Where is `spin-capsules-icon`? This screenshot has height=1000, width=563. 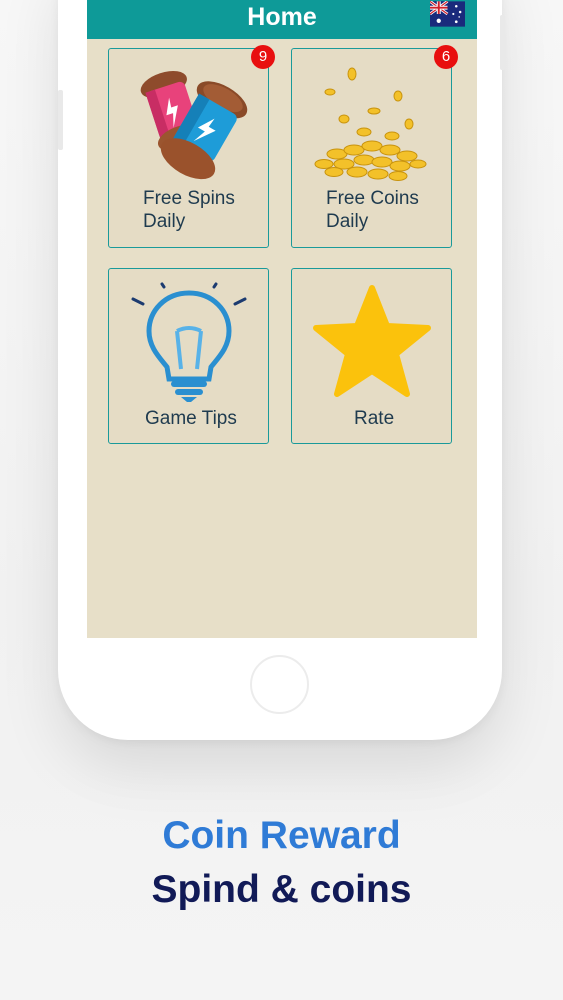
spin-capsules-icon is located at coordinates (194, 125).